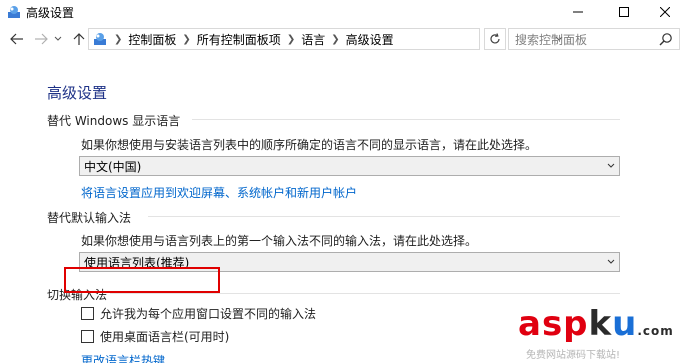 This screenshot has width=685, height=363. Describe the element at coordinates (342, 12) in the screenshot. I see `title-bar: 高级设置` at that location.